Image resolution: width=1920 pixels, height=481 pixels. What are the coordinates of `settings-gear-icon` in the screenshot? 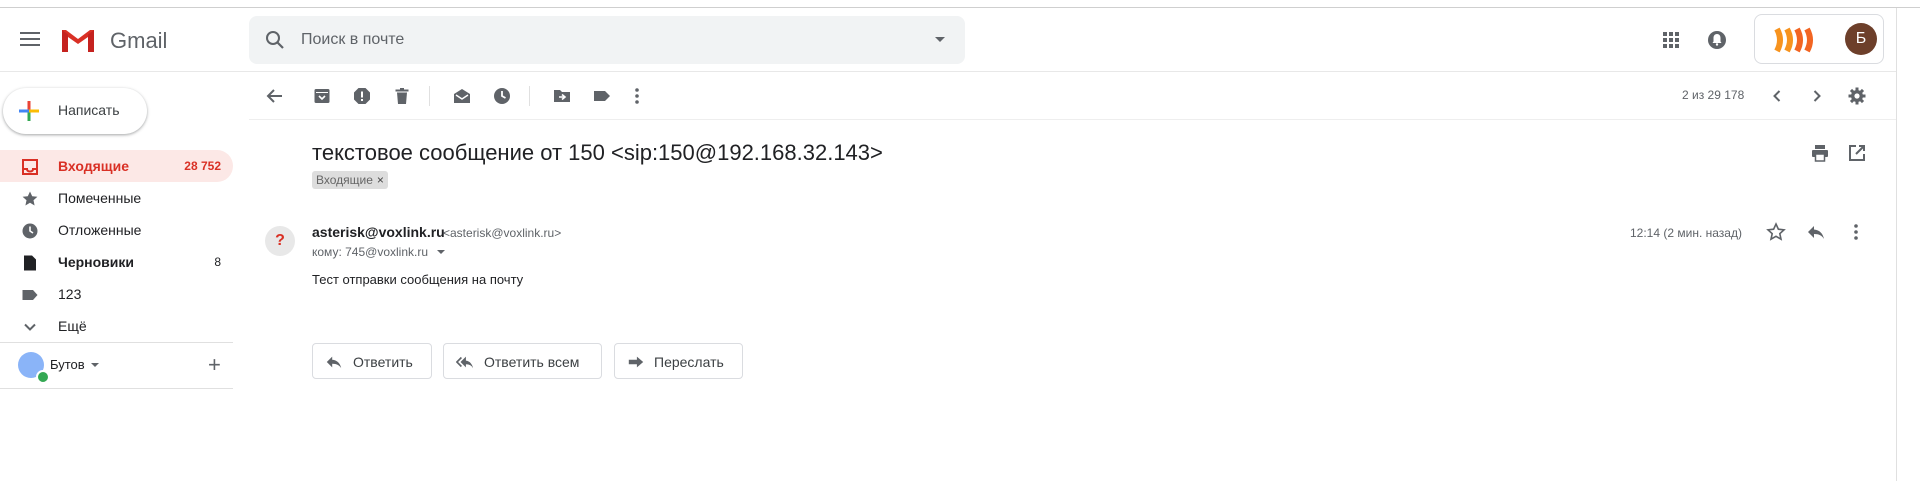 It's located at (1857, 96).